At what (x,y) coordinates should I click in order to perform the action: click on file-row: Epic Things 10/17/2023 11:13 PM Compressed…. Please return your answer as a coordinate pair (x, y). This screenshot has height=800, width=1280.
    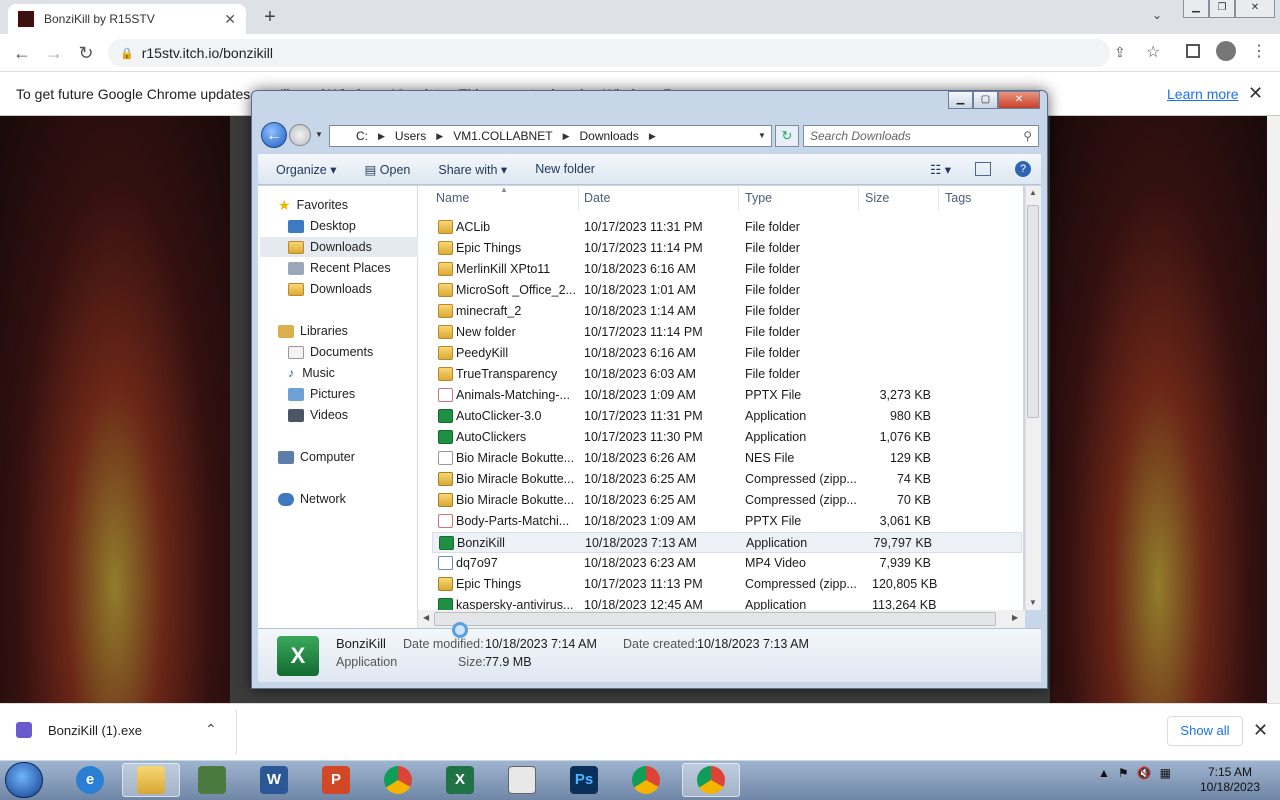
    Looking at the image, I should click on (727, 584).